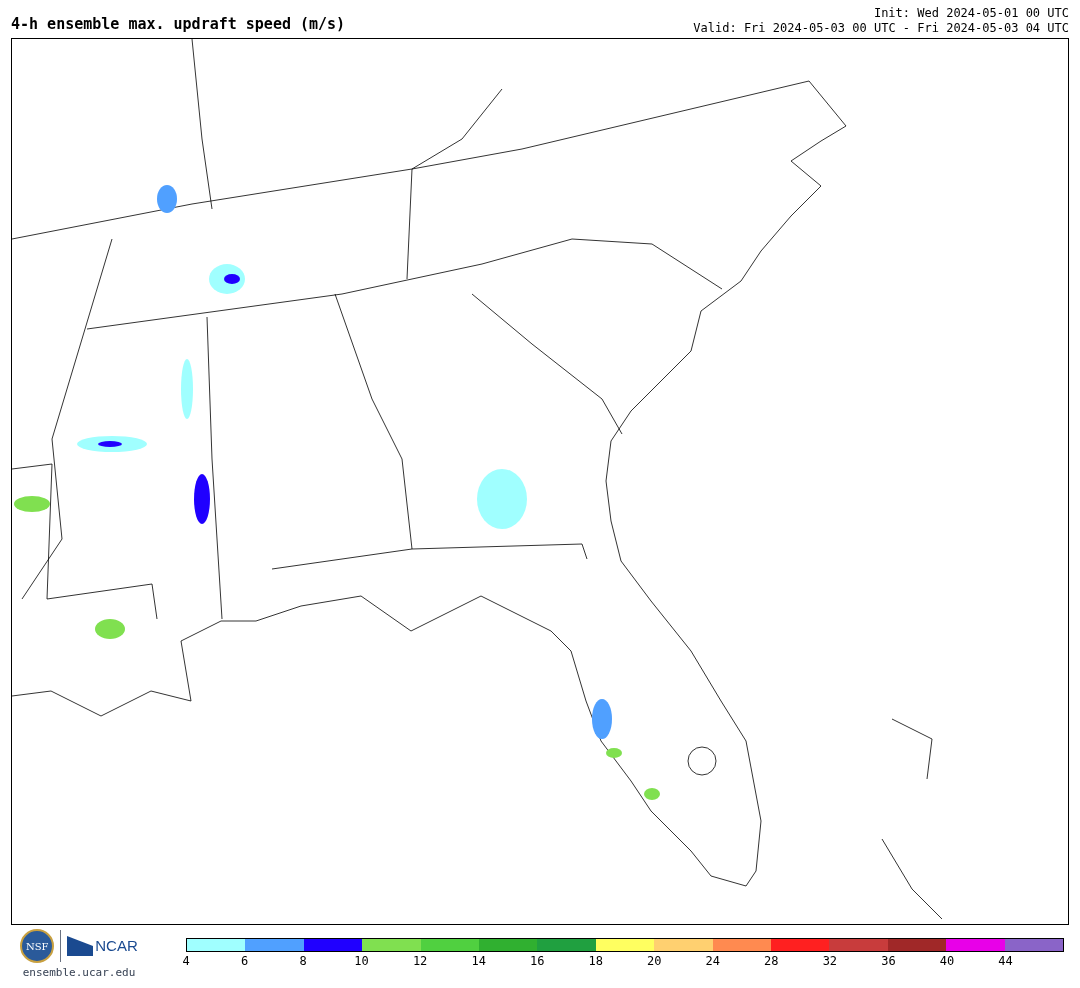 The image size is (1080, 988). Describe the element at coordinates (244, 961) in the screenshot. I see `tick-label: 6` at that location.